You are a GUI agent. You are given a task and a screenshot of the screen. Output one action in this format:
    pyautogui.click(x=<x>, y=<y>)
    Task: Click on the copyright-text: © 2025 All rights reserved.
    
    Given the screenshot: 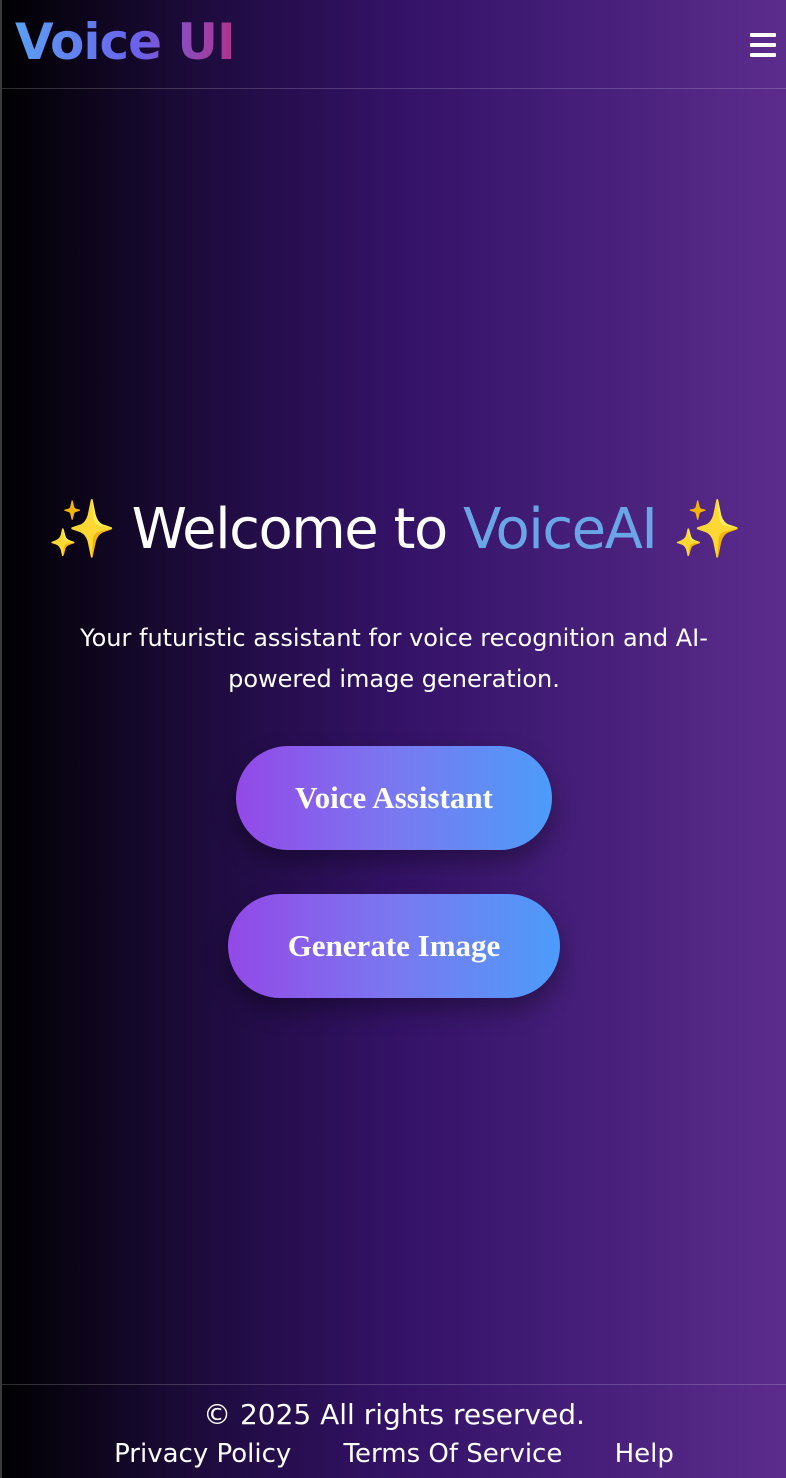 What is the action you would take?
    pyautogui.click(x=394, y=1414)
    